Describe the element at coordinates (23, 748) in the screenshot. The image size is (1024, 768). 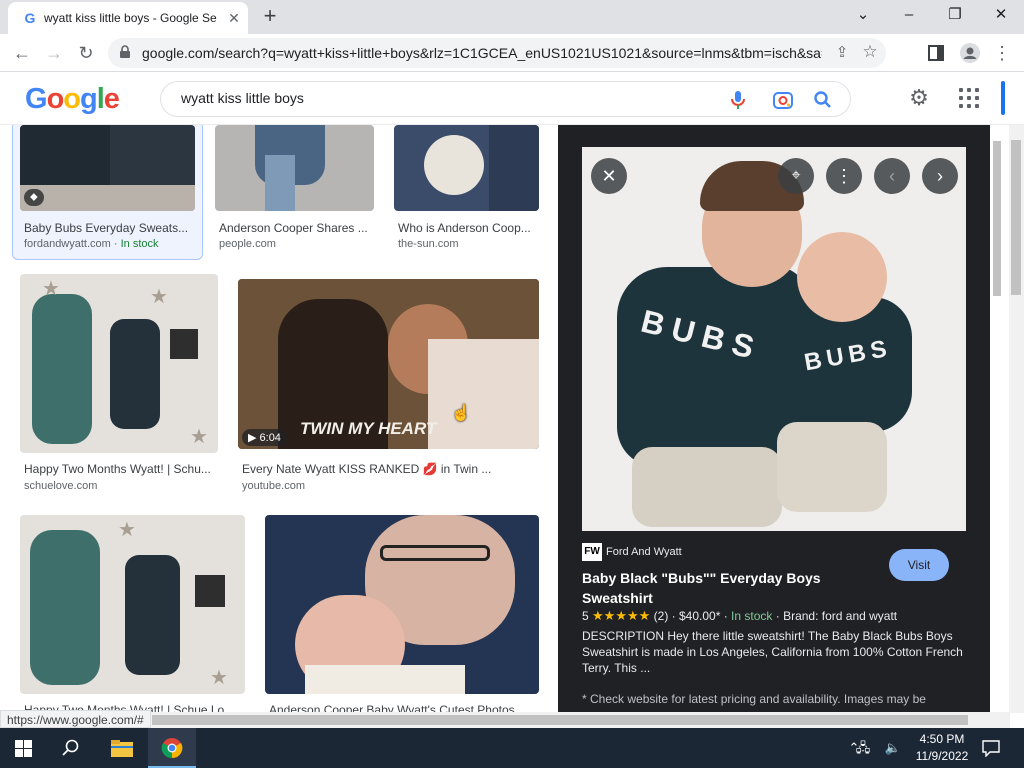
I see `windows-start-icon` at that location.